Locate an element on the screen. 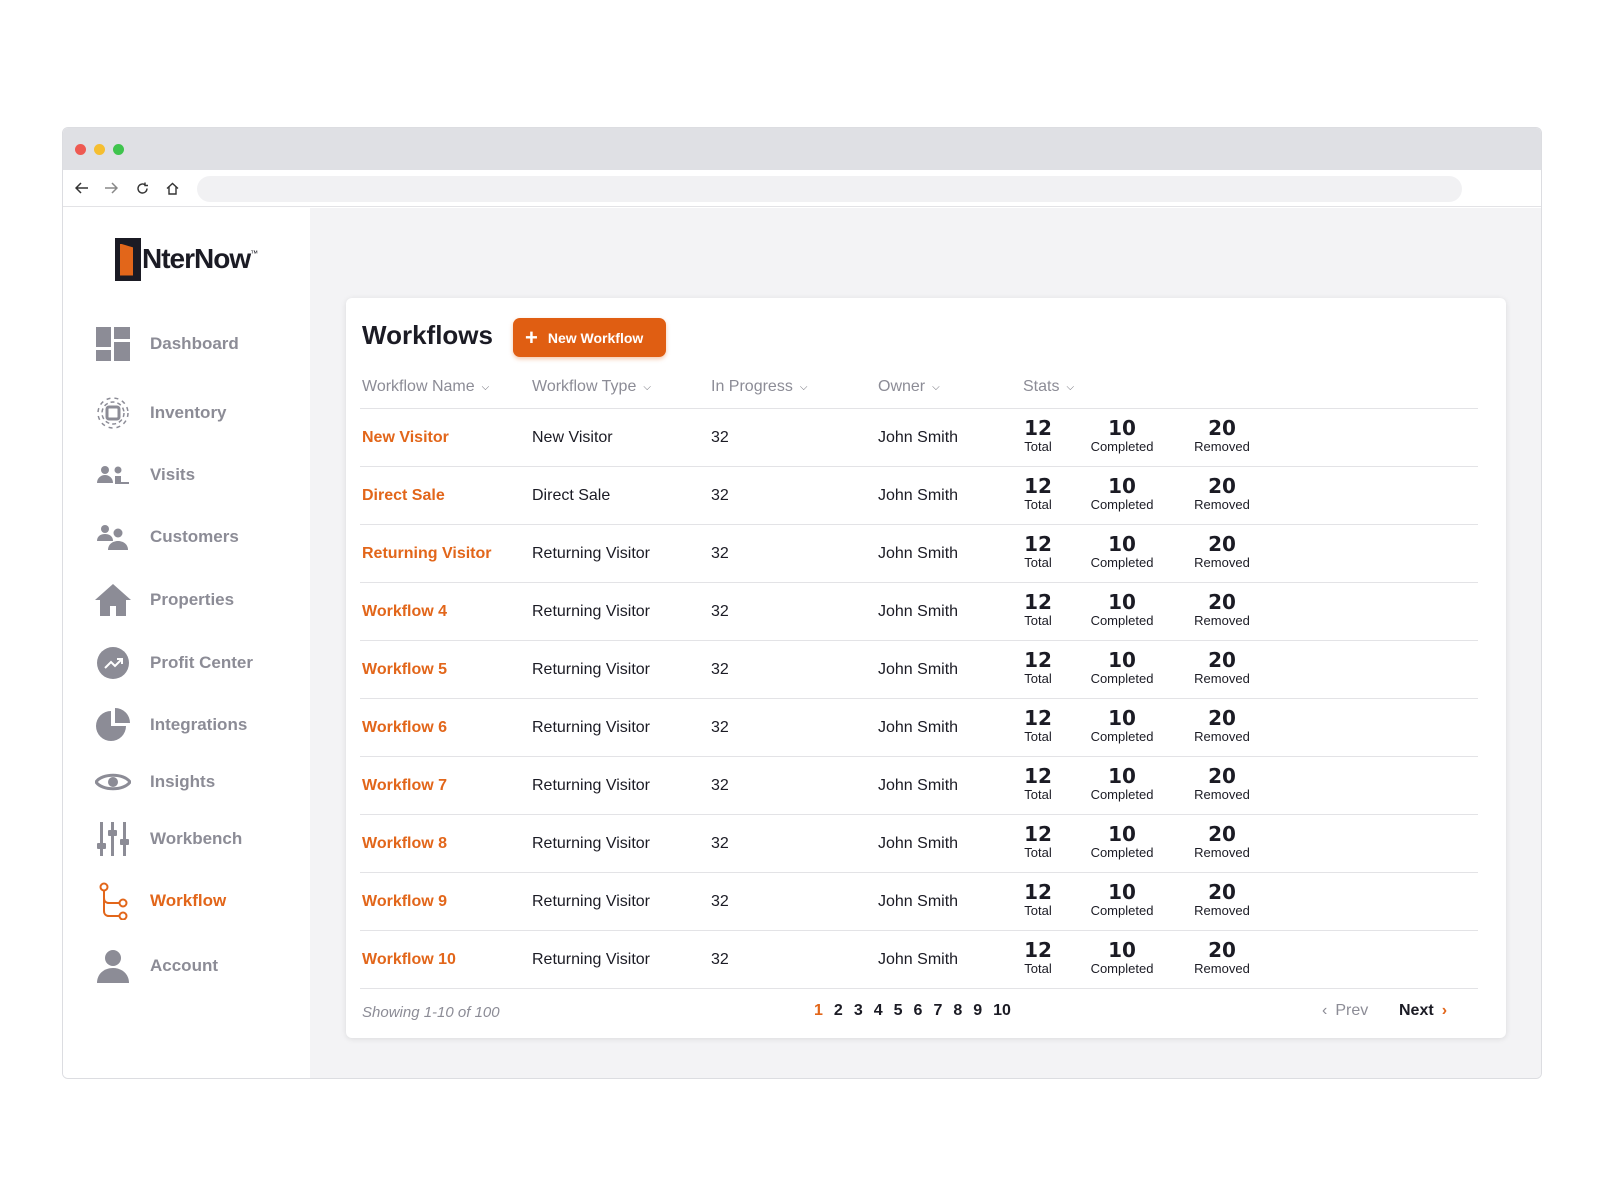 This screenshot has width=1600, height=1200. reload-icon is located at coordinates (142, 188).